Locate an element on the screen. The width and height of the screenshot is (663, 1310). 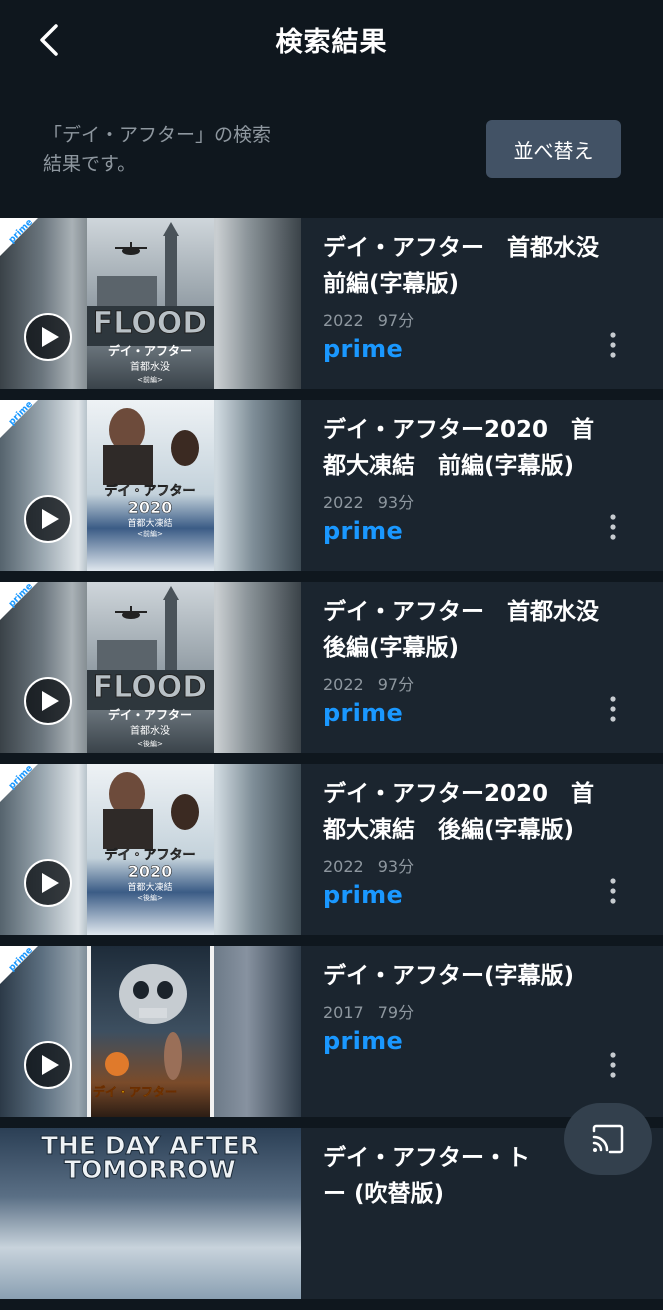
description-line: 結果です。 is located at coordinates (90, 164).